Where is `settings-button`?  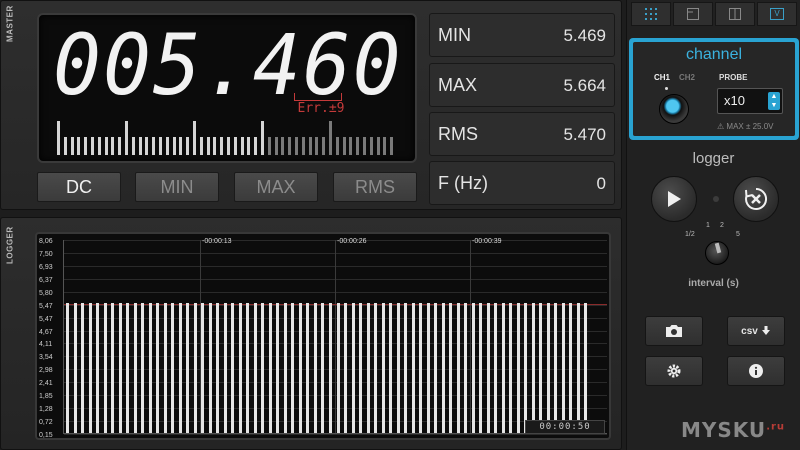
settings-button is located at coordinates (674, 371).